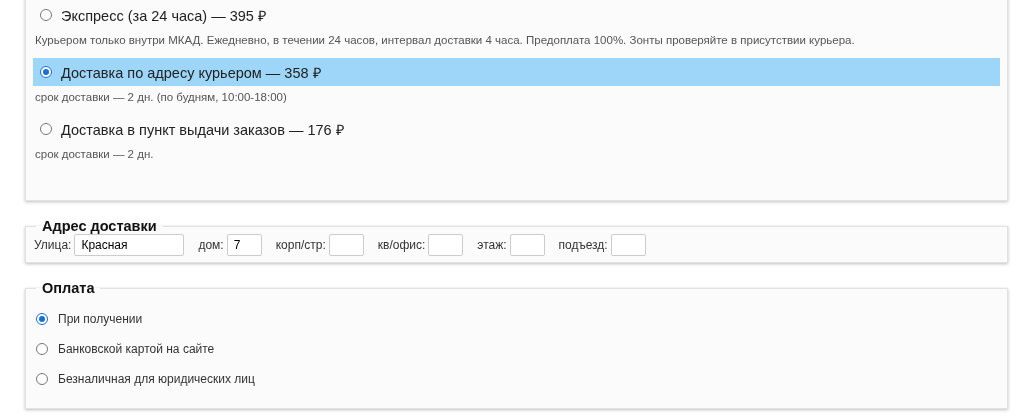 The width and height of the screenshot is (1035, 415). What do you see at coordinates (129, 245) in the screenshot?
I see `input-field: Красная` at bounding box center [129, 245].